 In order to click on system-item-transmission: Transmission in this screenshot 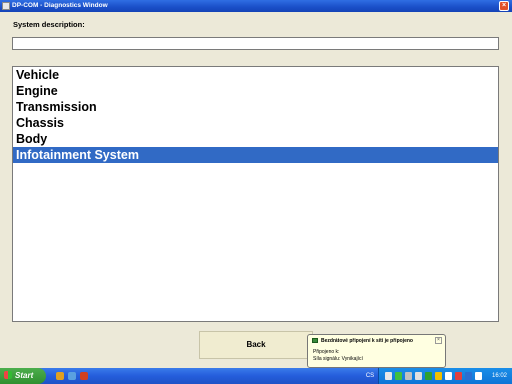, I will do `click(255, 107)`.